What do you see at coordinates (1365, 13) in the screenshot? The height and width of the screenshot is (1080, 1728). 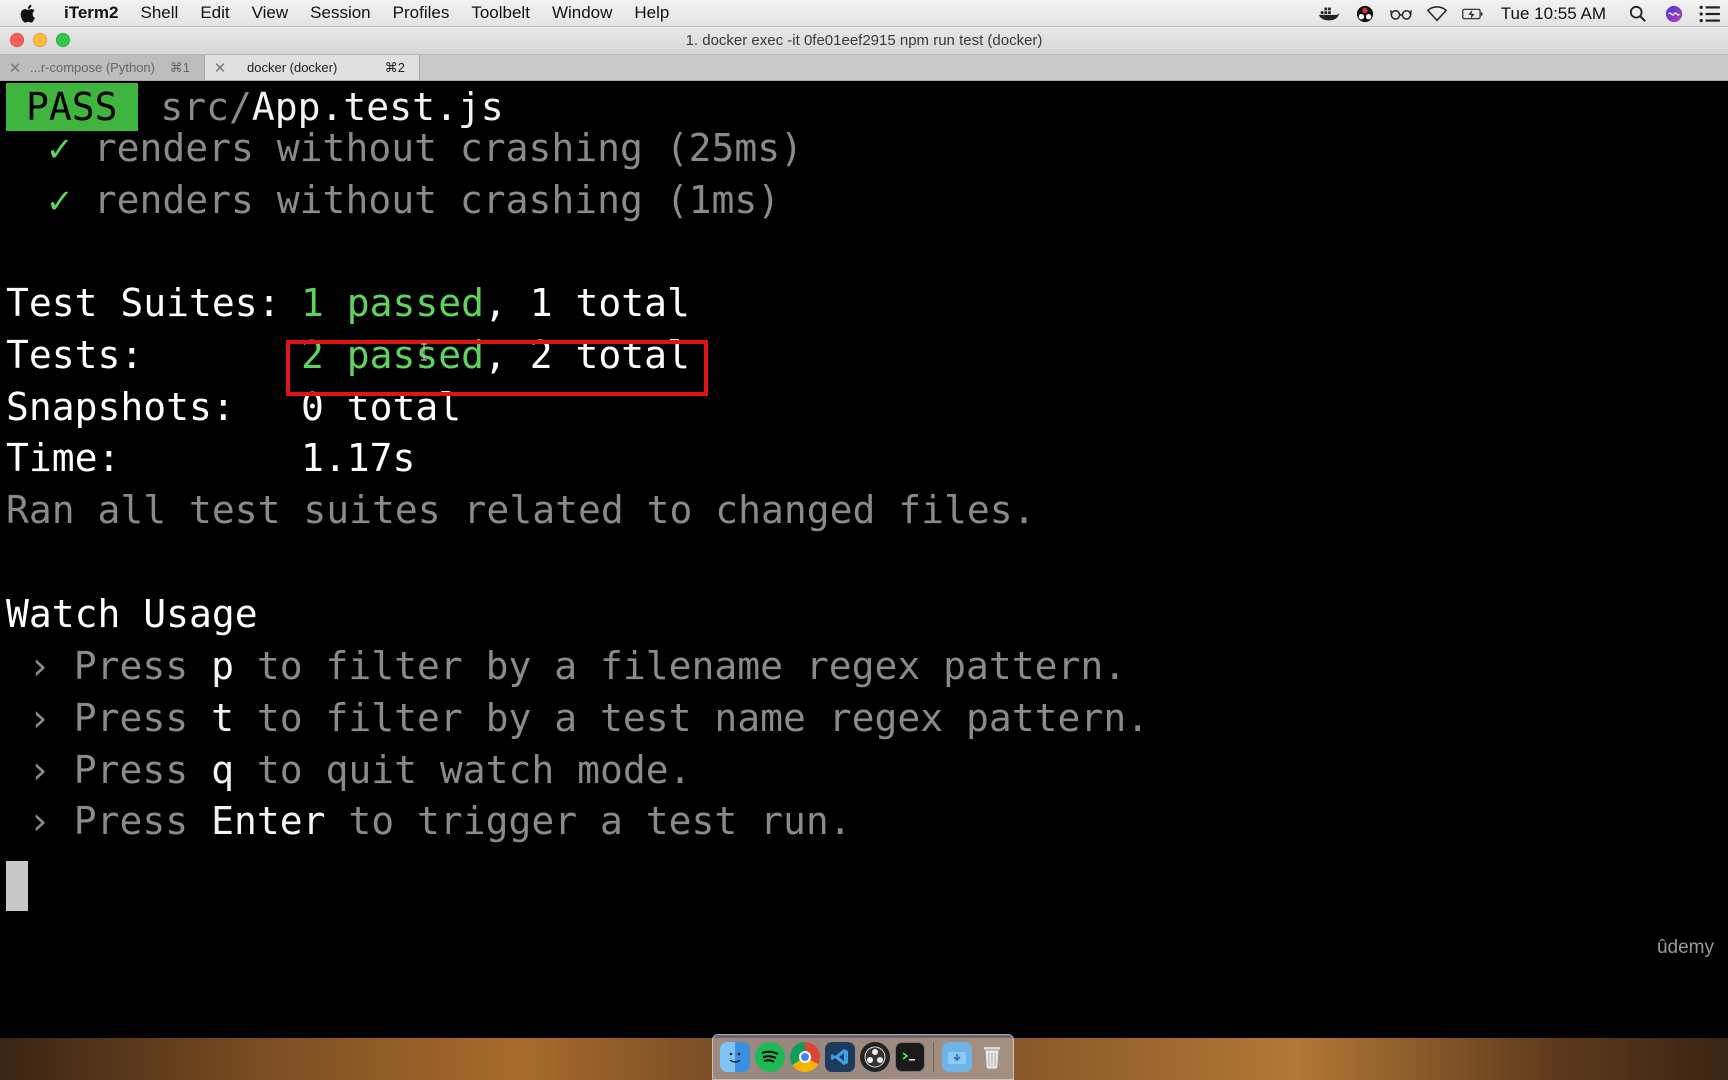 I see `obs-status-icon` at bounding box center [1365, 13].